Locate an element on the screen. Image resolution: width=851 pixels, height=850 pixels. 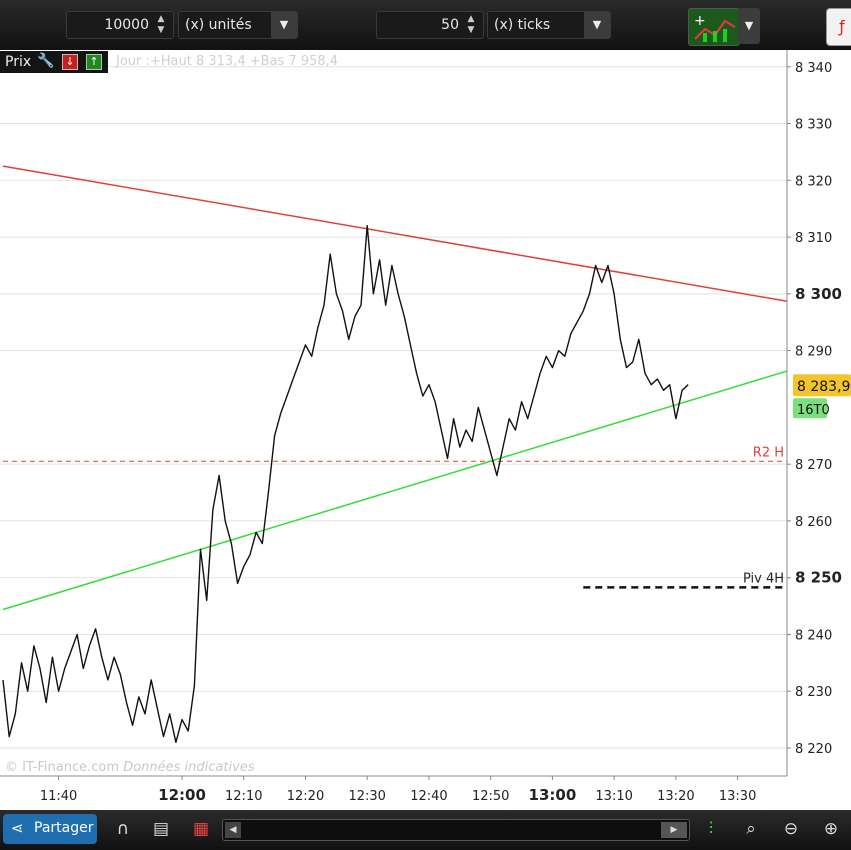
y-tick-label: 8 340 is located at coordinates (813, 68).